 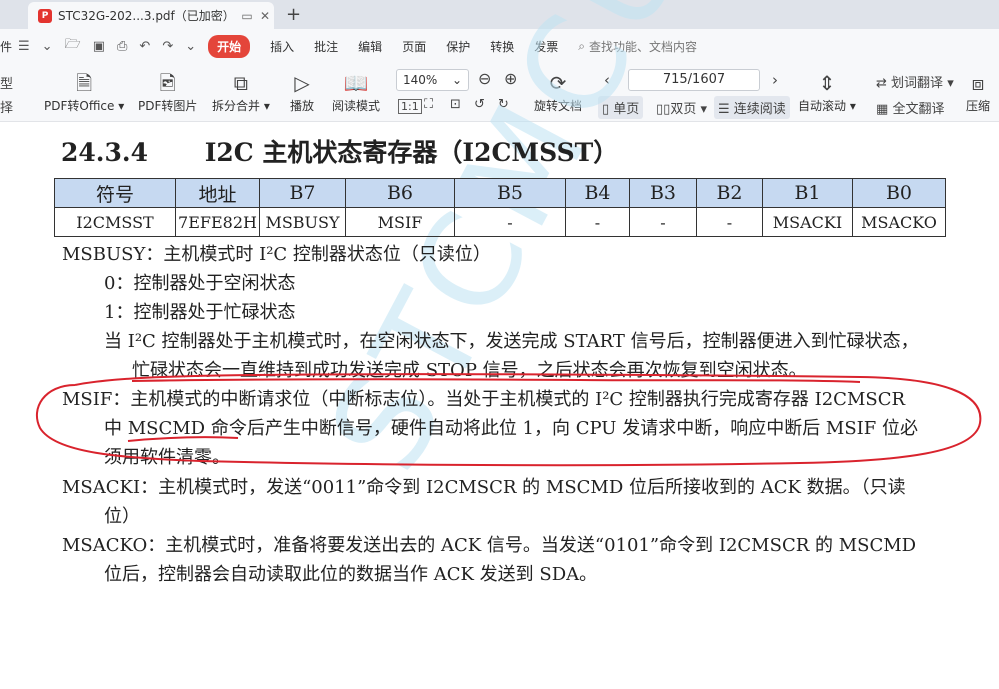 What do you see at coordinates (899, 222) in the screenshot?
I see `table-cell: MSACKO` at bounding box center [899, 222].